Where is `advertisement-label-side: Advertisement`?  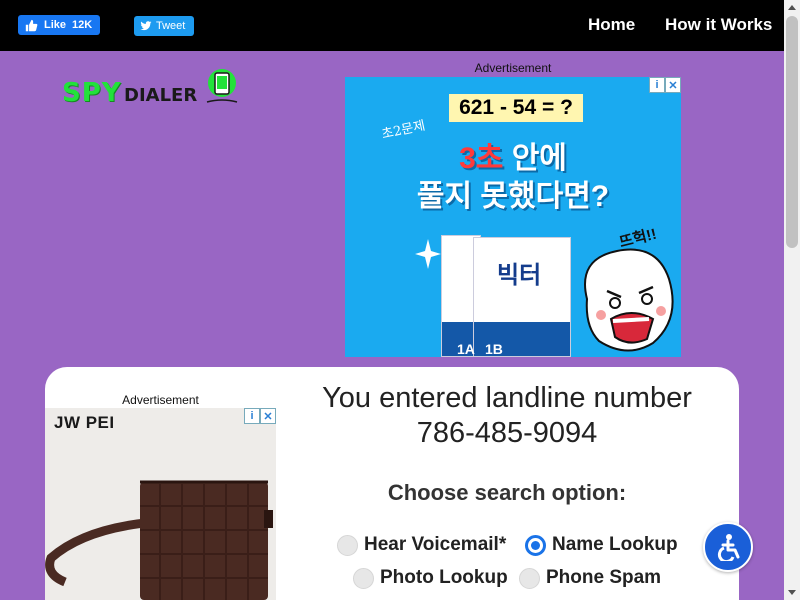
advertisement-label-side: Advertisement is located at coordinates (160, 400).